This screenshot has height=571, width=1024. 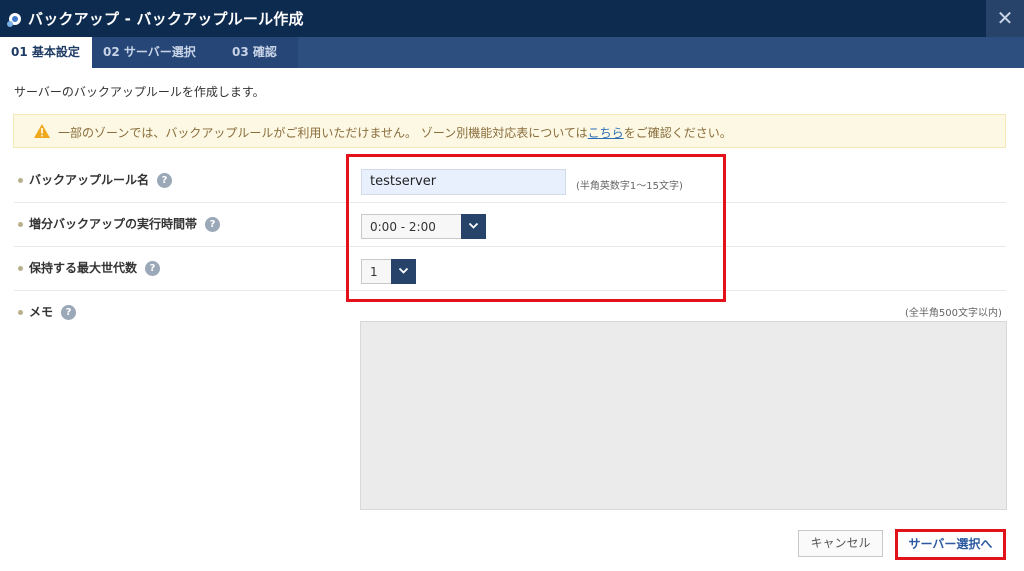 I want to click on step-tabs: 01 基本設定 02 サーバー選択 03 確認, so click(x=512, y=52).